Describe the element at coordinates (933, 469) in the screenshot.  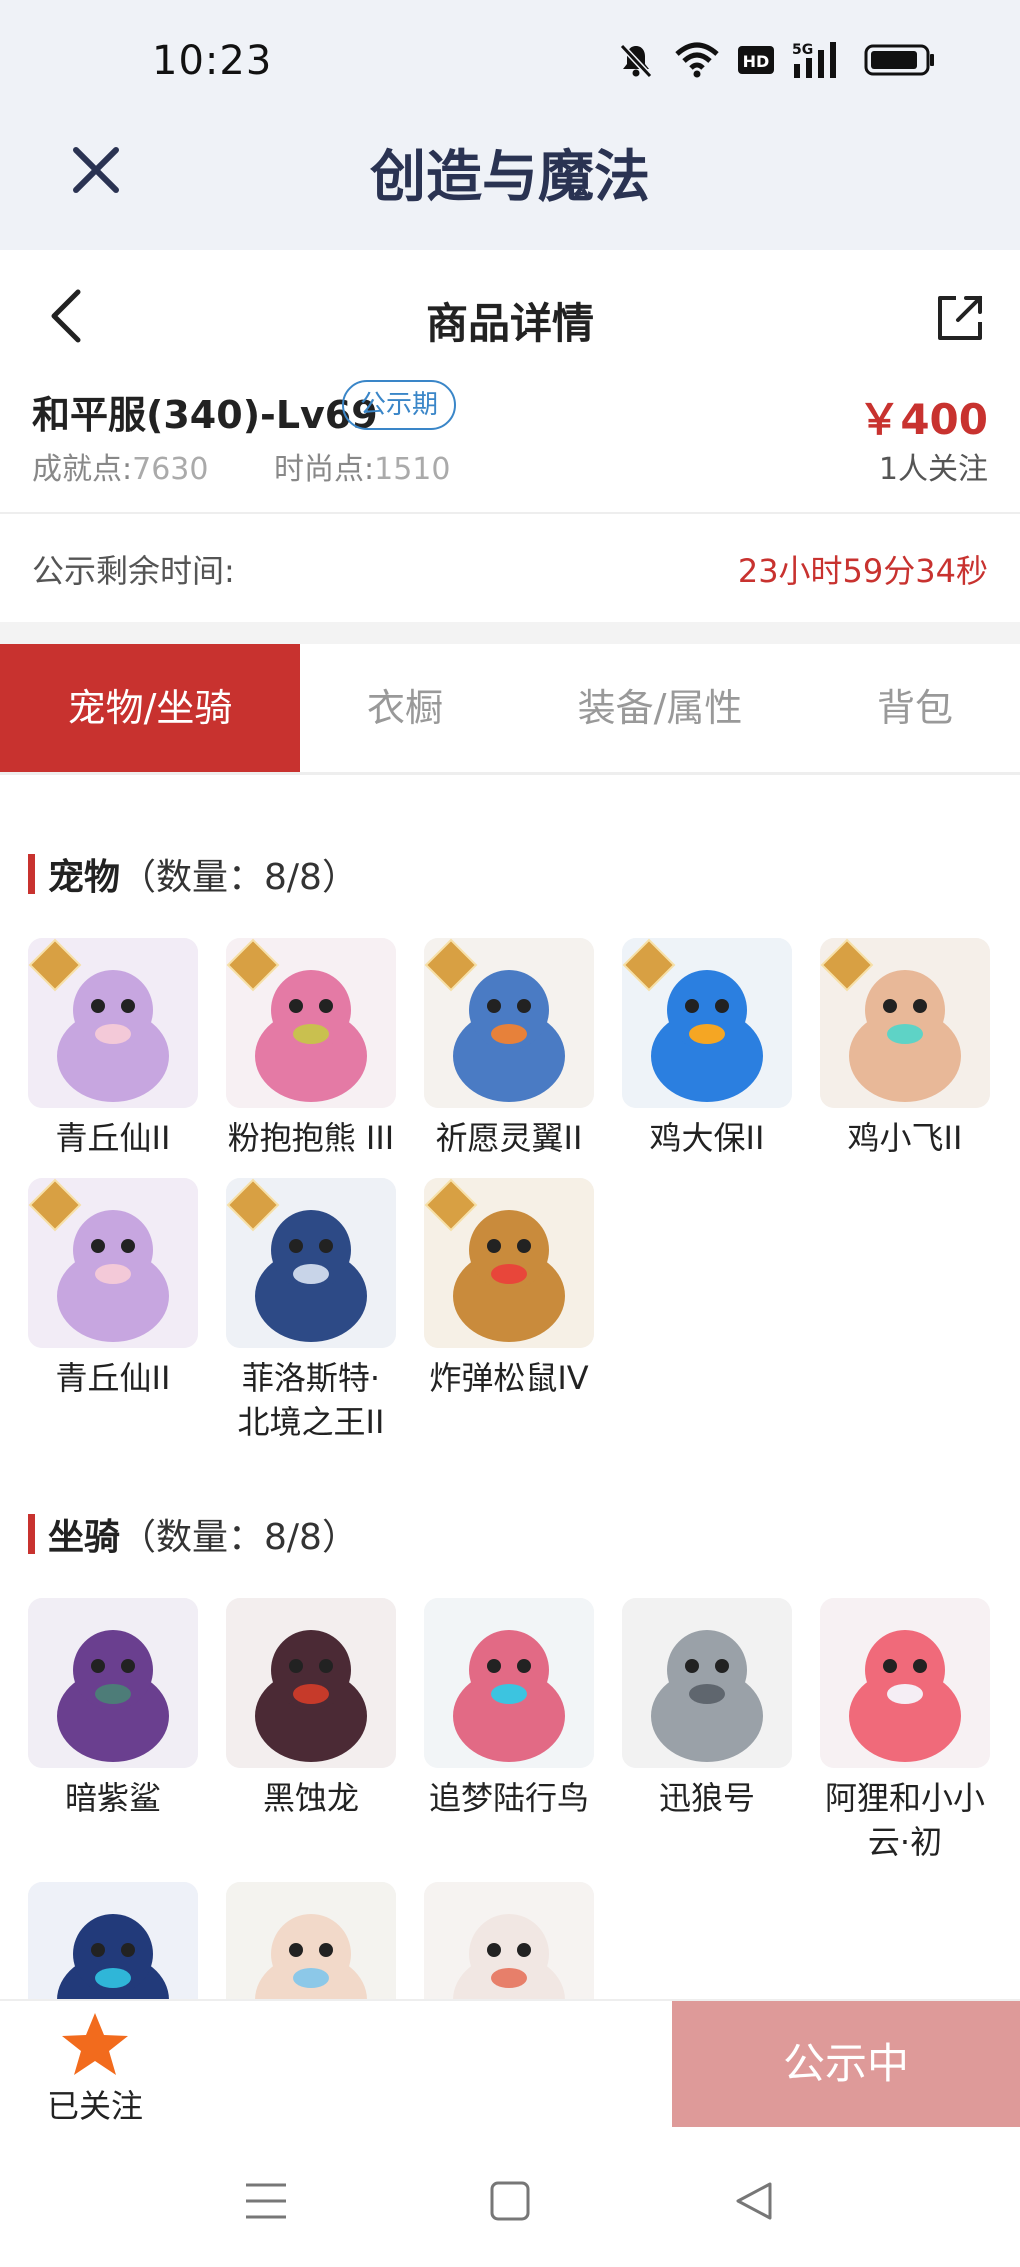
I see `follower-count: 1人关注` at that location.